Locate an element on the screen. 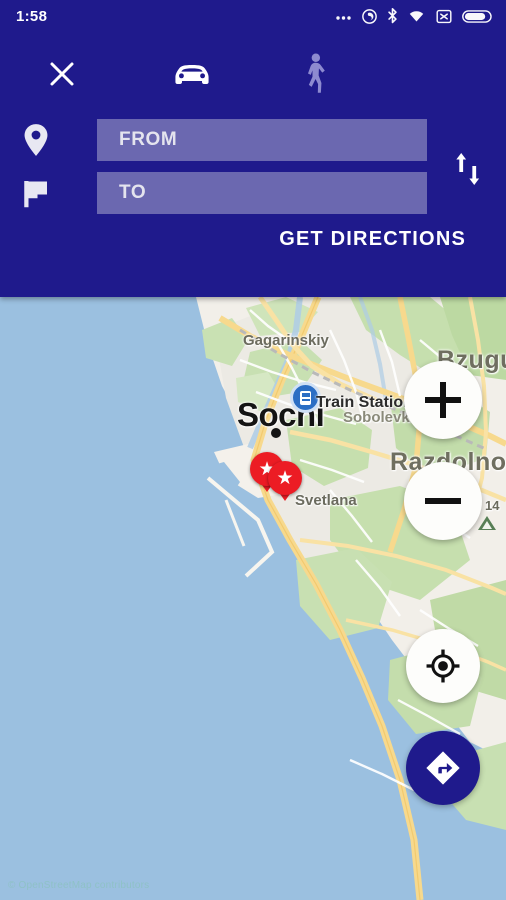  directions-arrow-icon is located at coordinates (443, 768).